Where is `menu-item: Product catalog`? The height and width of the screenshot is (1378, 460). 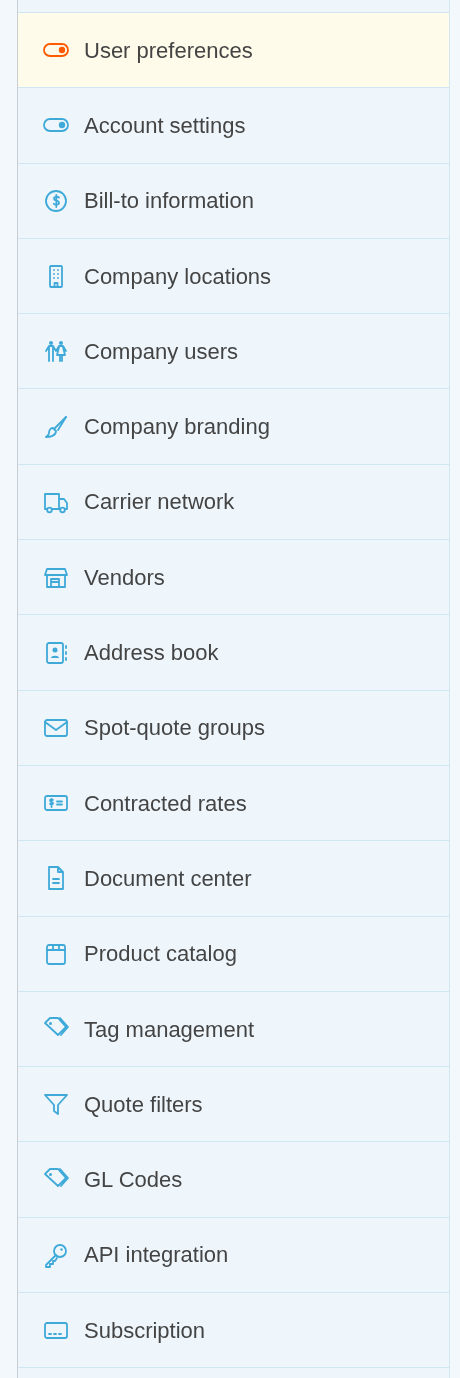
menu-item: Product catalog is located at coordinates (233, 954).